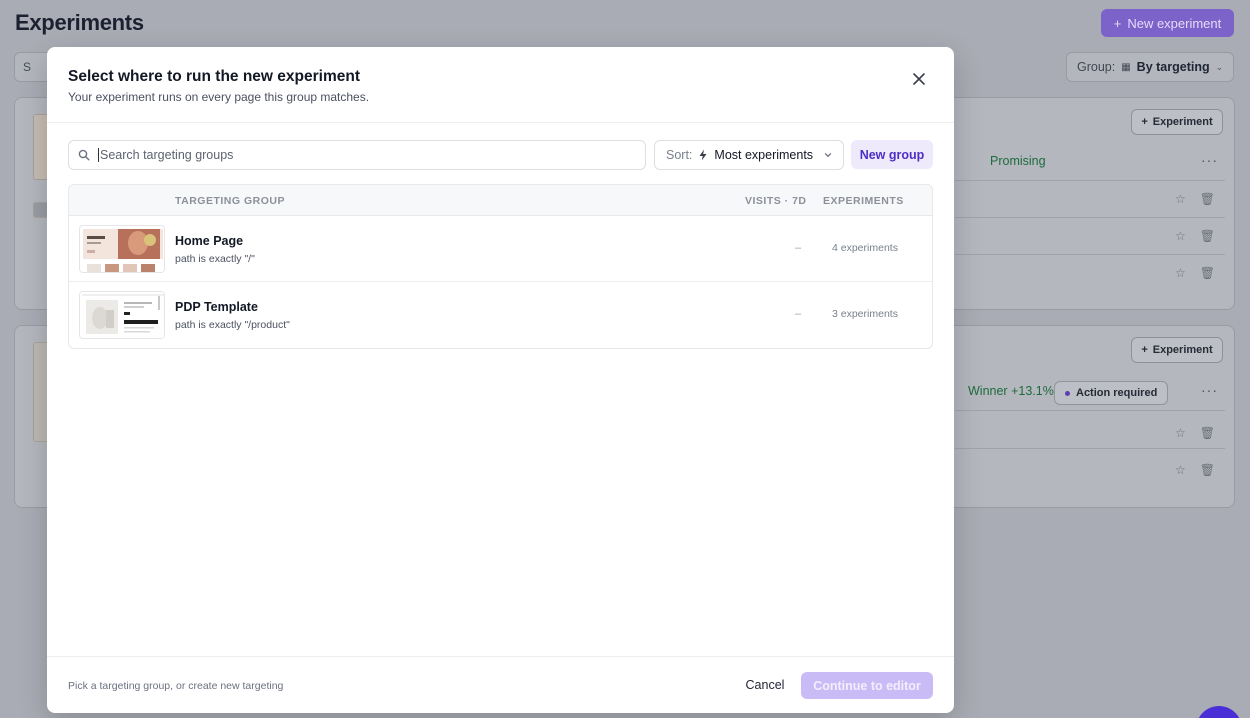 The image size is (1250, 718). Describe the element at coordinates (368, 155) in the screenshot. I see `search-input` at that location.